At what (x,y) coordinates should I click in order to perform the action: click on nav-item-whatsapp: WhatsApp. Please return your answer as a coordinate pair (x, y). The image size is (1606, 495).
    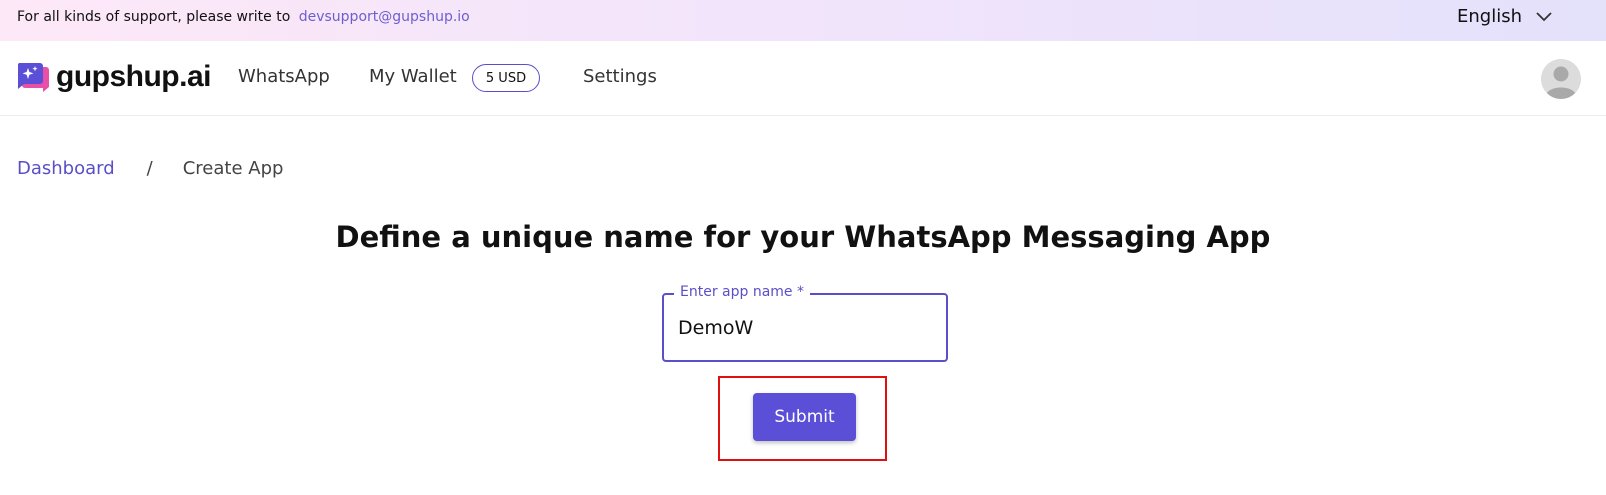
    Looking at the image, I should click on (284, 76).